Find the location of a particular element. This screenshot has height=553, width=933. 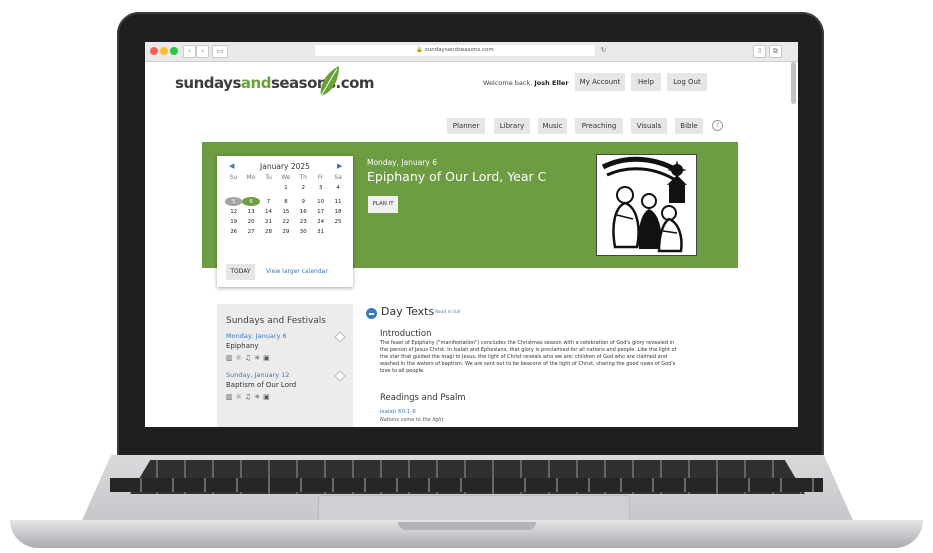

nav-music: Music is located at coordinates (552, 126).